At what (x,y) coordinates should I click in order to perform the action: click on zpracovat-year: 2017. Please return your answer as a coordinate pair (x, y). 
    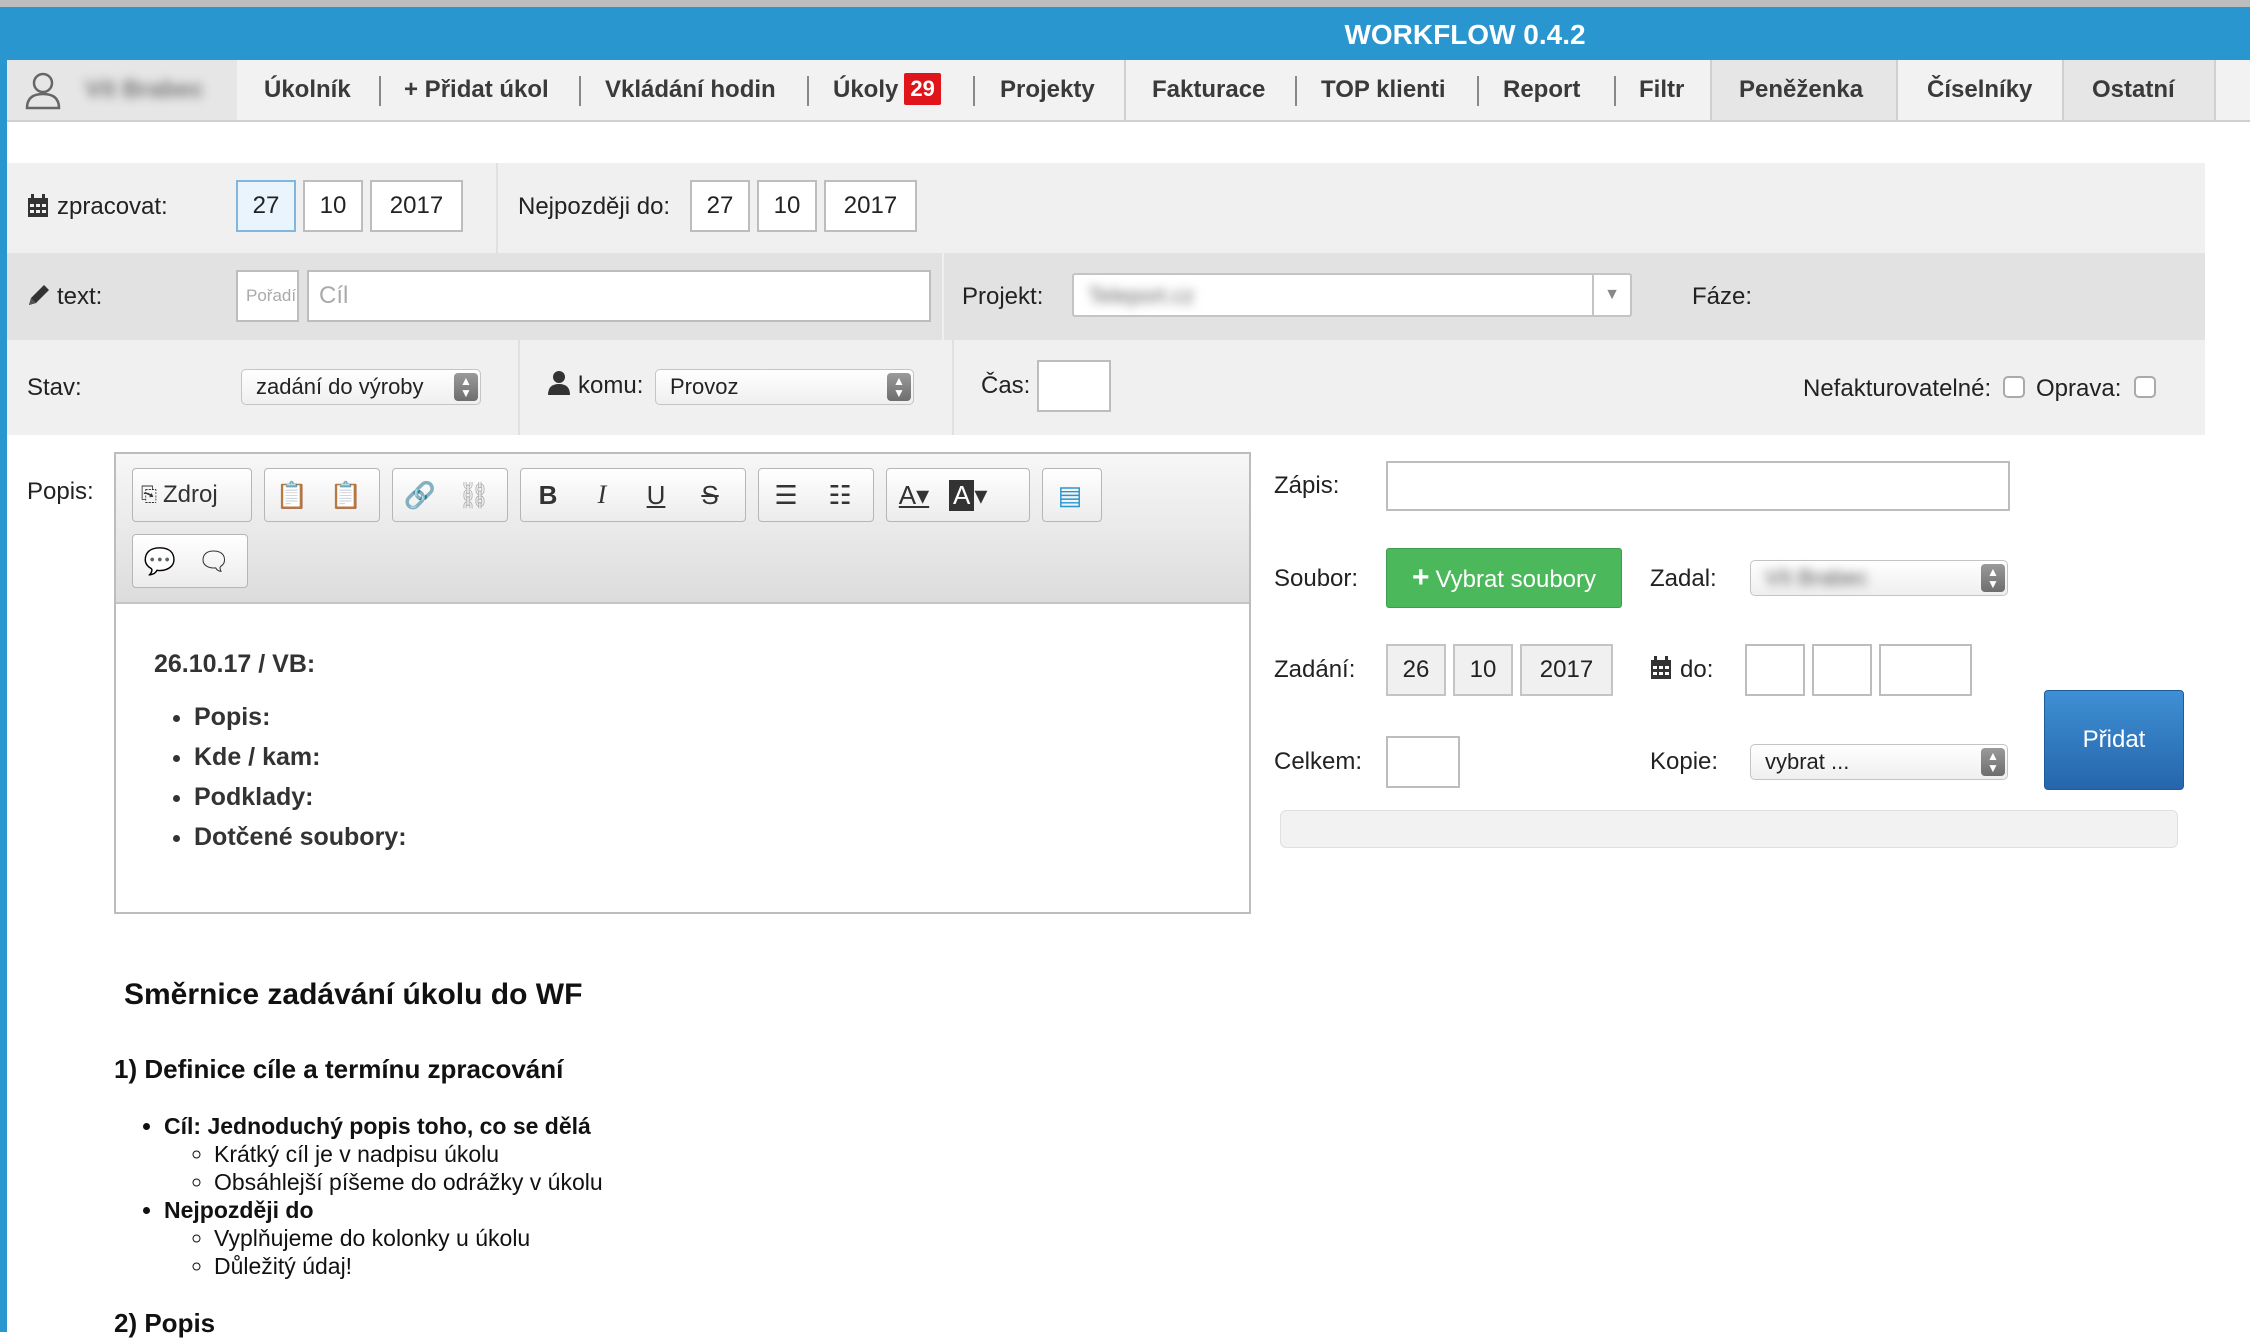
    Looking at the image, I should click on (416, 206).